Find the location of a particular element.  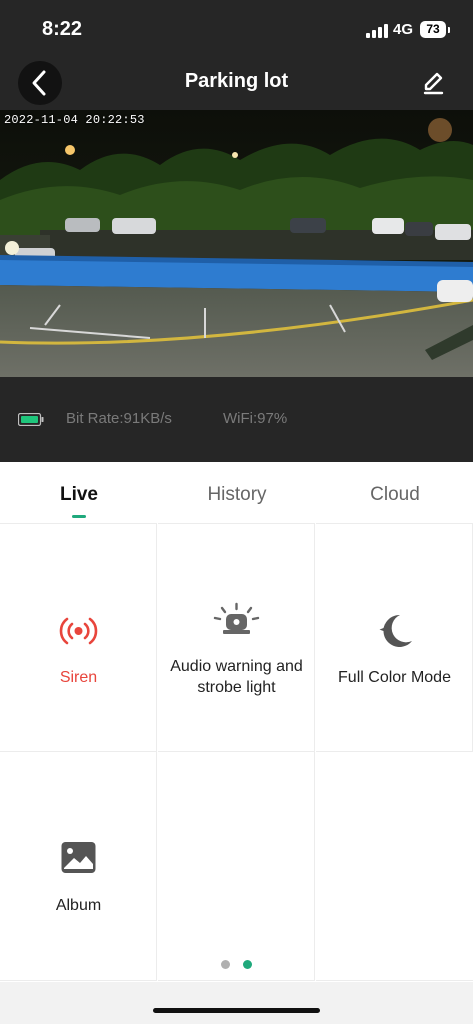

wifi-strength-label: WiFi:97% is located at coordinates (255, 418).